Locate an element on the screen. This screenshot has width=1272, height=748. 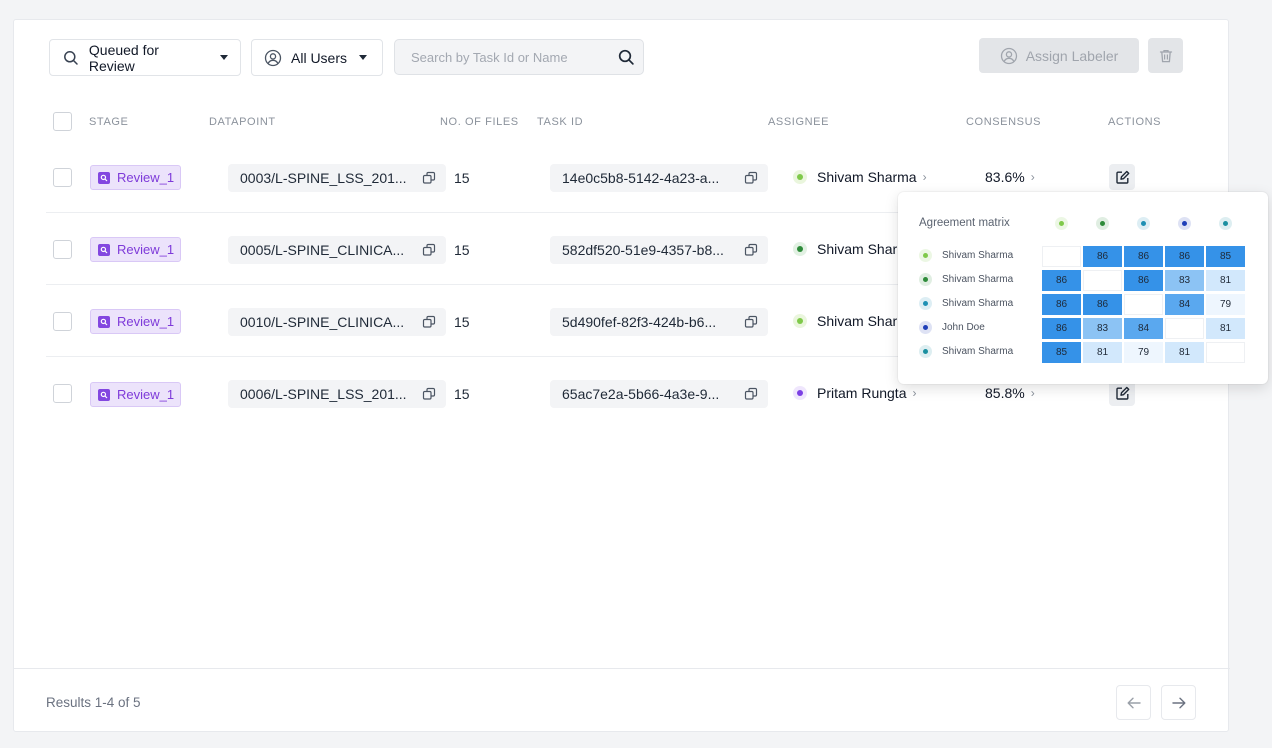
stage-filter-dropdown: Queued for Review is located at coordinates (145, 57).